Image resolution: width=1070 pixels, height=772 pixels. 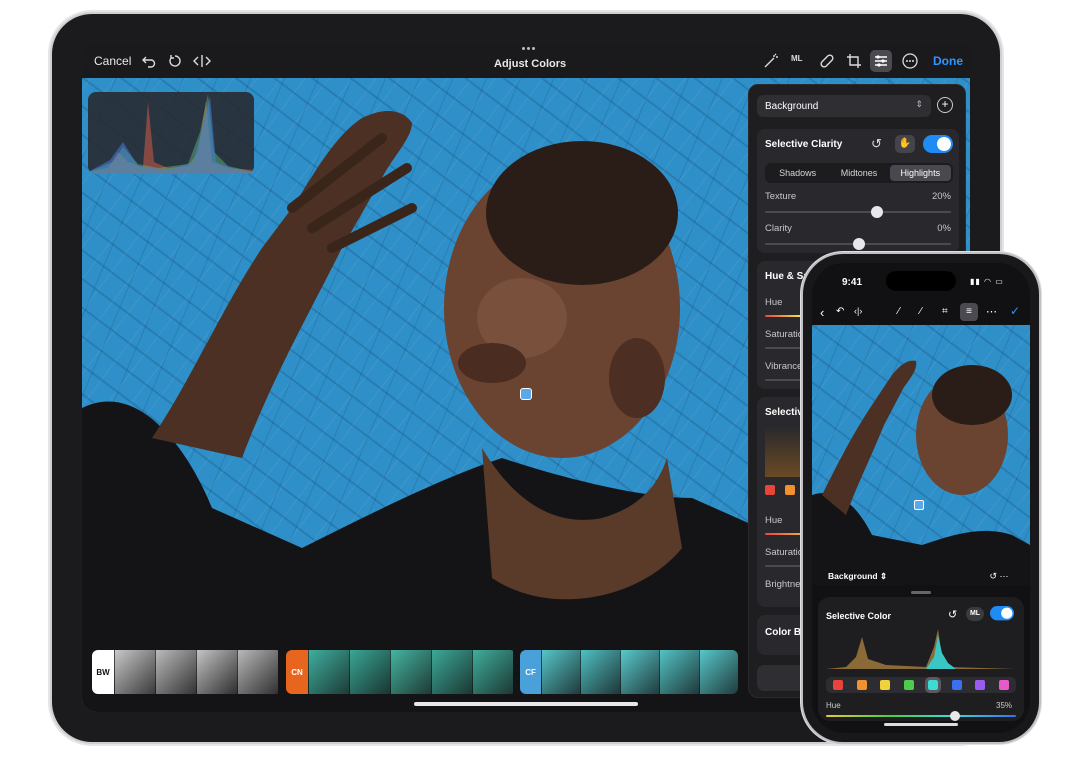 I want to click on preset-group-bw: BW, so click(x=187, y=672).